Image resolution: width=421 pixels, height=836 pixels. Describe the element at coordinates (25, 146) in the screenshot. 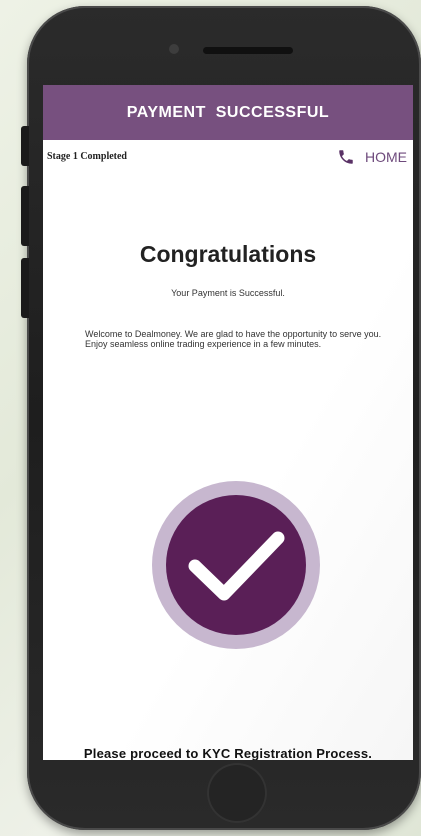

I see `mute-switch` at that location.